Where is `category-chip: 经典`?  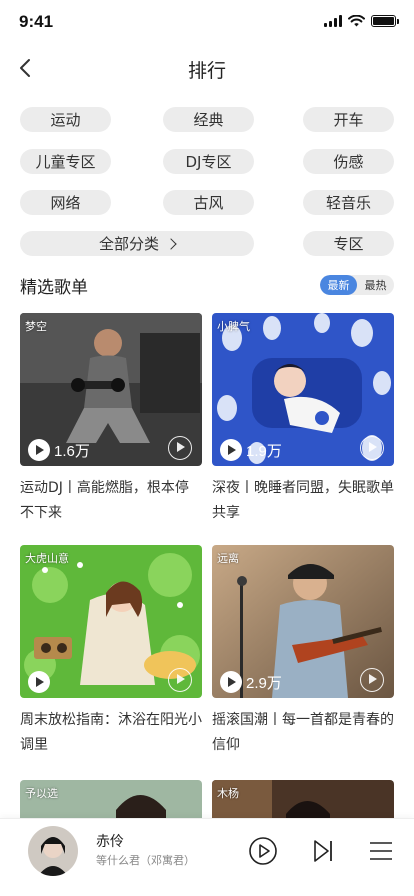 category-chip: 经典 is located at coordinates (208, 119).